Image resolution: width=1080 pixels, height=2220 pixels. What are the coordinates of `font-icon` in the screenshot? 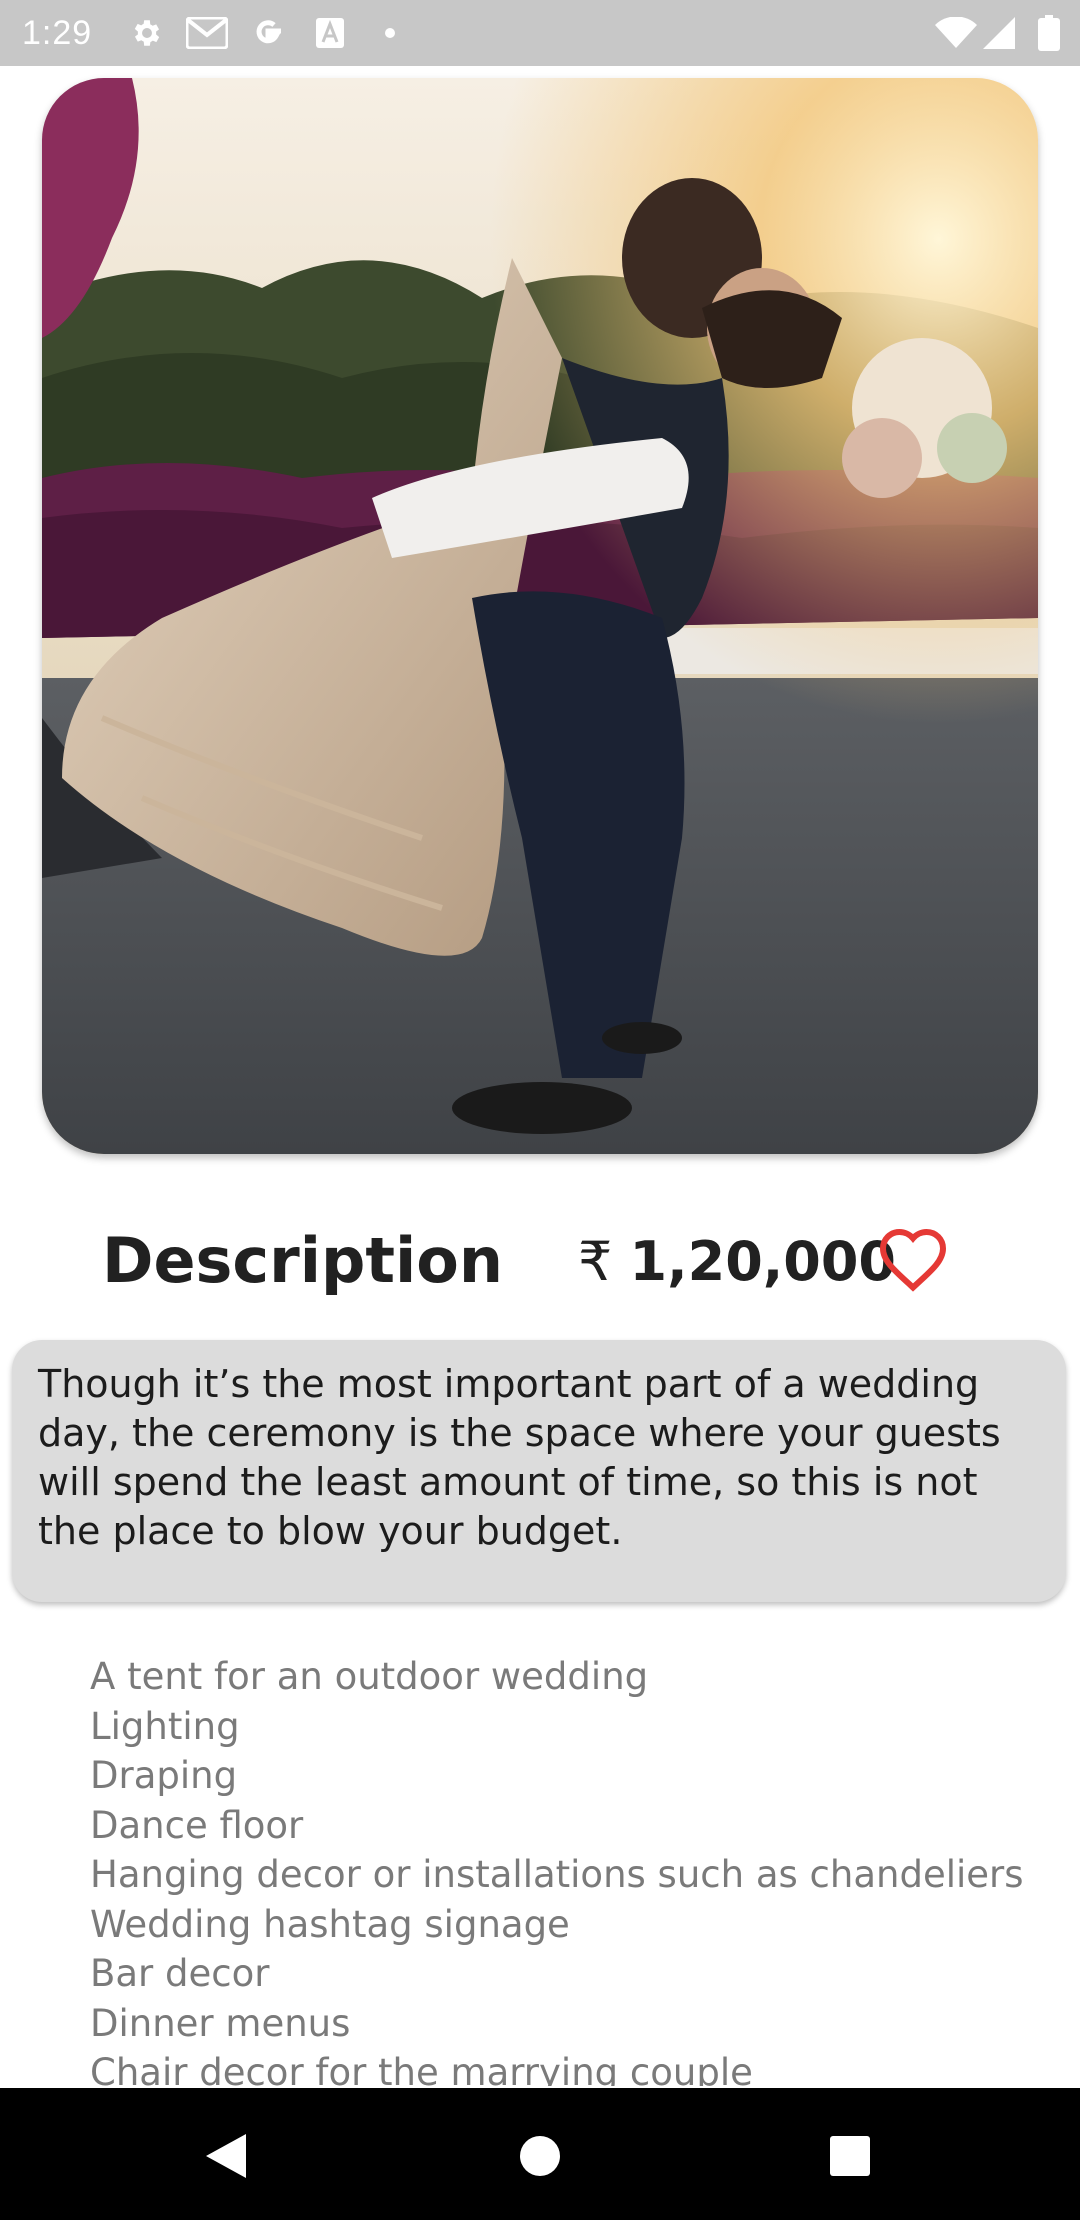 It's located at (330, 33).